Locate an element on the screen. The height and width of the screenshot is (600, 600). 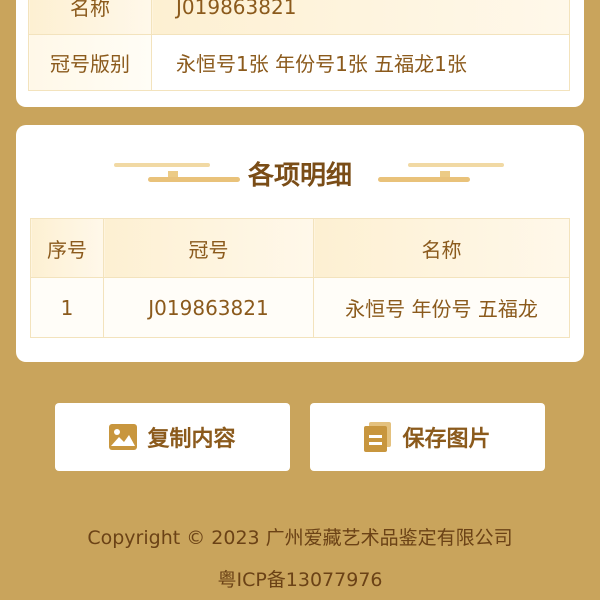
info-value-name: J019863821 is located at coordinates (360, 17).